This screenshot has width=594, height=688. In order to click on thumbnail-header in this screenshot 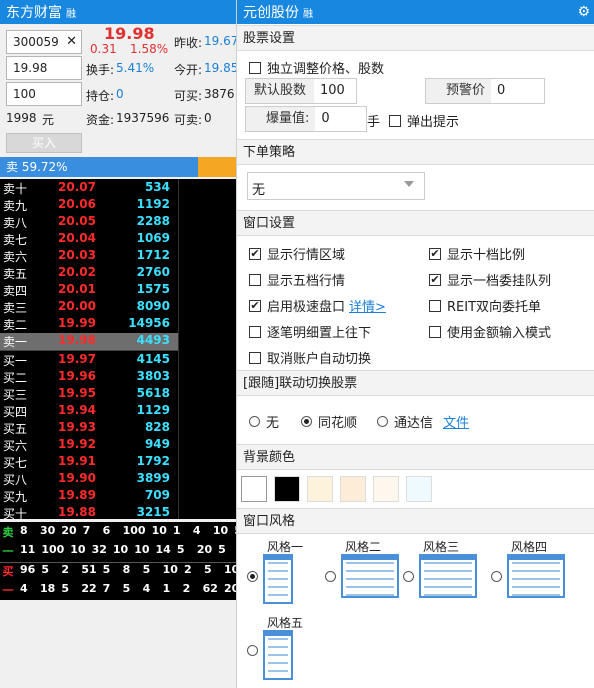, I will do `click(278, 558)`.